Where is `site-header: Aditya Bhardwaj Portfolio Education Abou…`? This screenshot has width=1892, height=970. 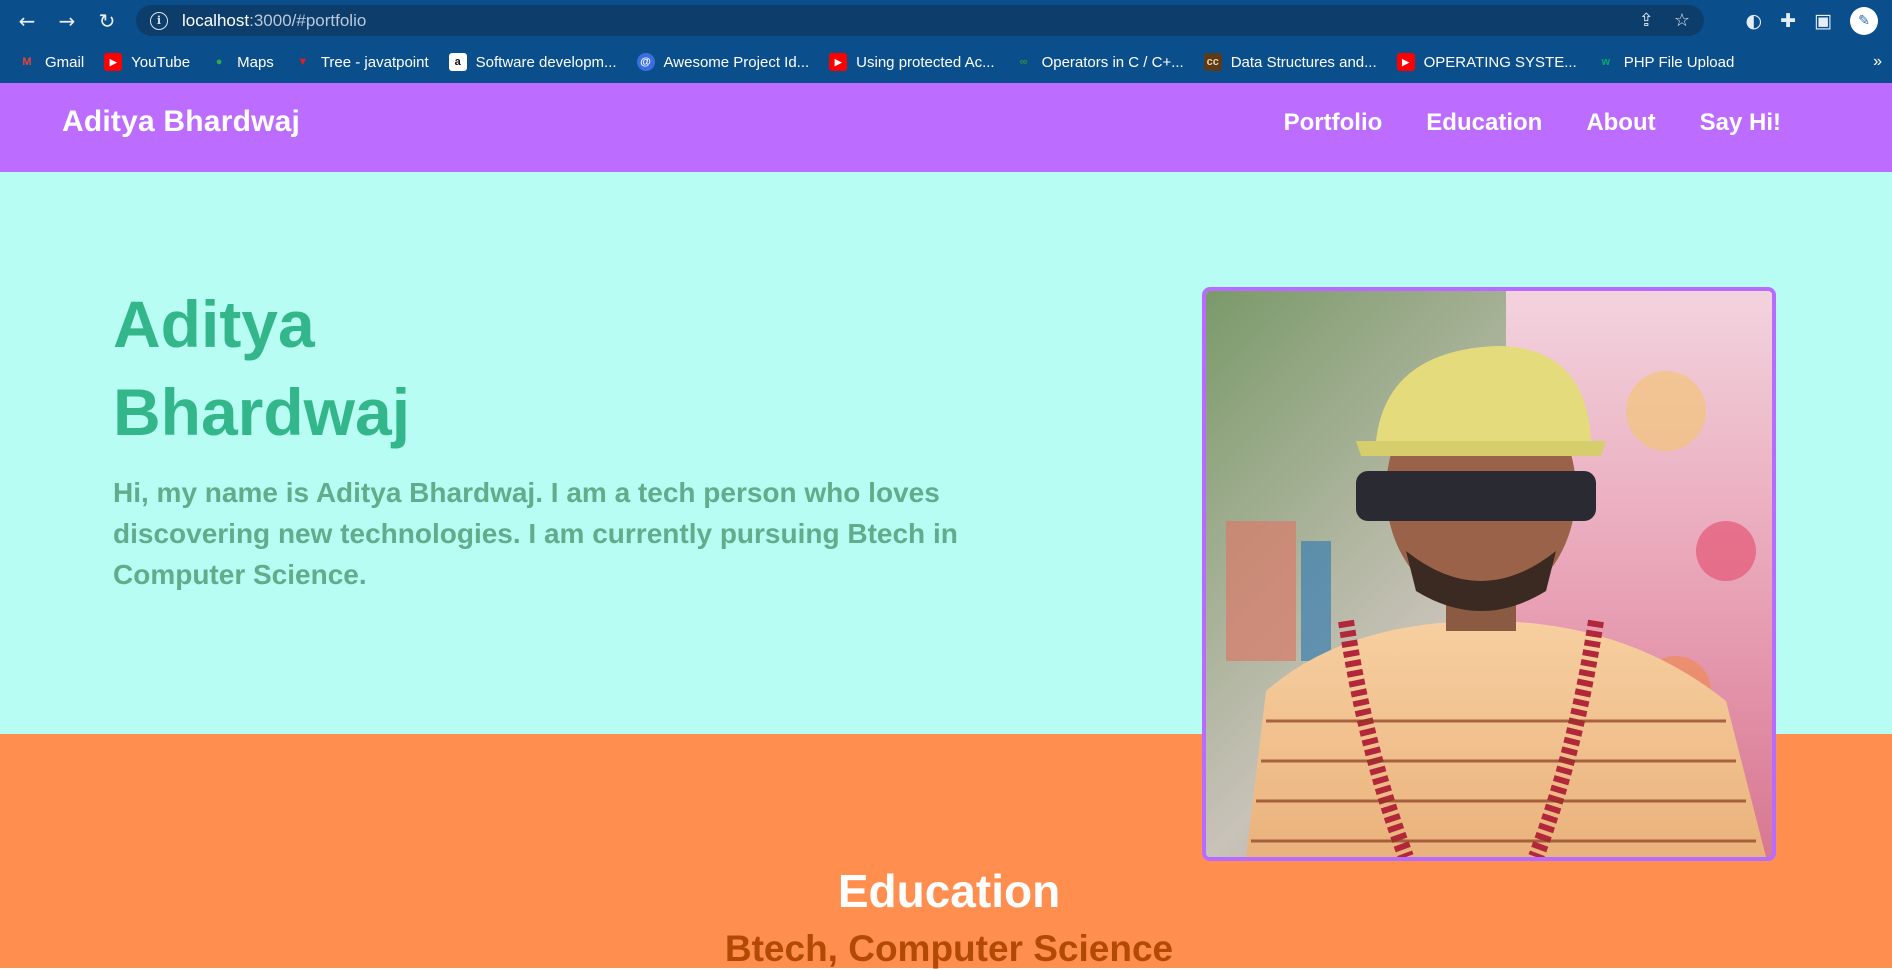
site-header: Aditya Bhardwaj Portfolio Education Abou… is located at coordinates (946, 127).